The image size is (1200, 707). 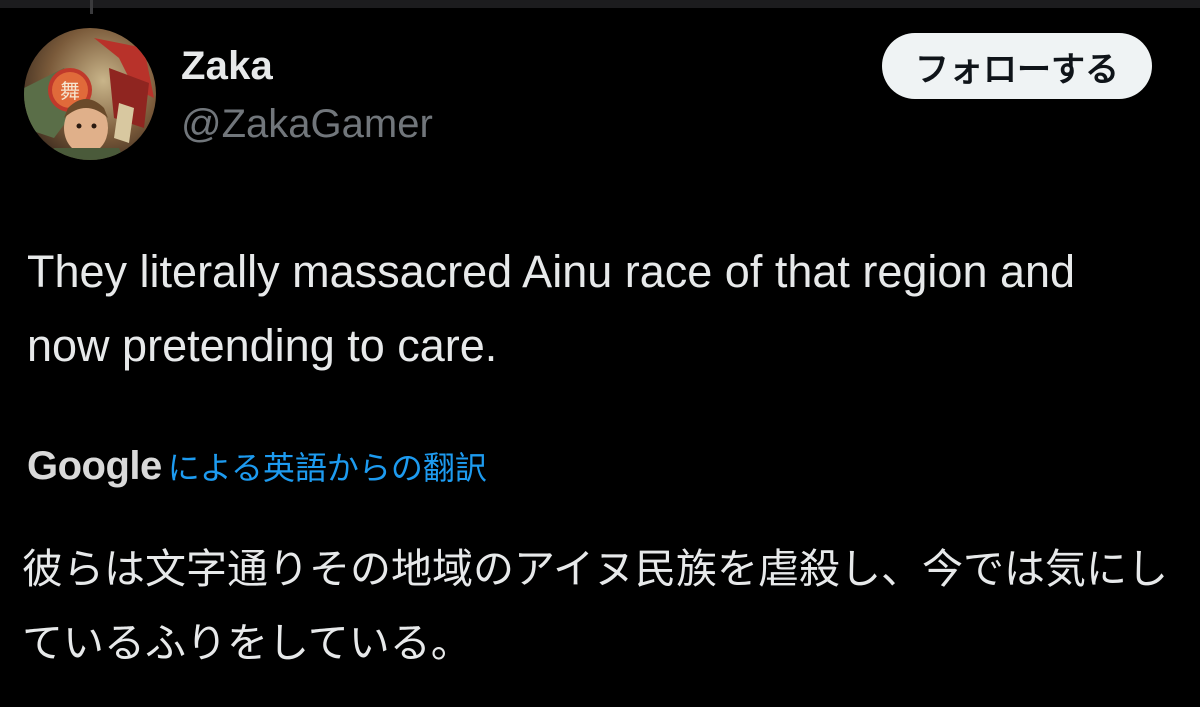 I want to click on avatar-image: 舞, so click(x=90, y=94).